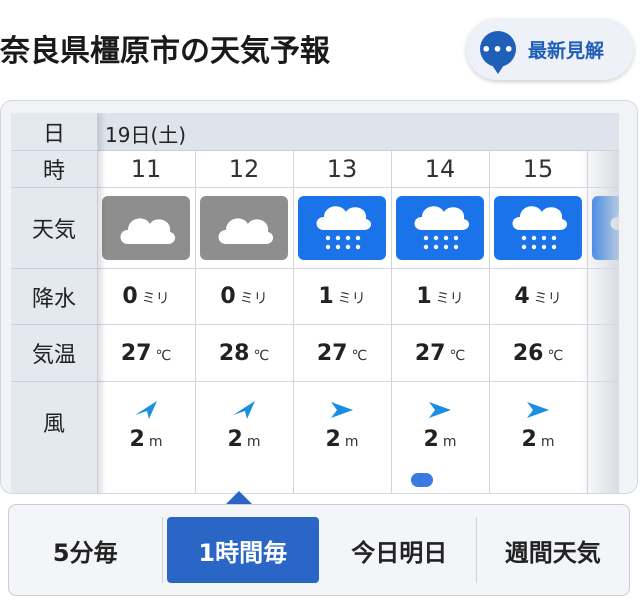  What do you see at coordinates (566, 50) in the screenshot?
I see `expert-view-label: 最新見解` at bounding box center [566, 50].